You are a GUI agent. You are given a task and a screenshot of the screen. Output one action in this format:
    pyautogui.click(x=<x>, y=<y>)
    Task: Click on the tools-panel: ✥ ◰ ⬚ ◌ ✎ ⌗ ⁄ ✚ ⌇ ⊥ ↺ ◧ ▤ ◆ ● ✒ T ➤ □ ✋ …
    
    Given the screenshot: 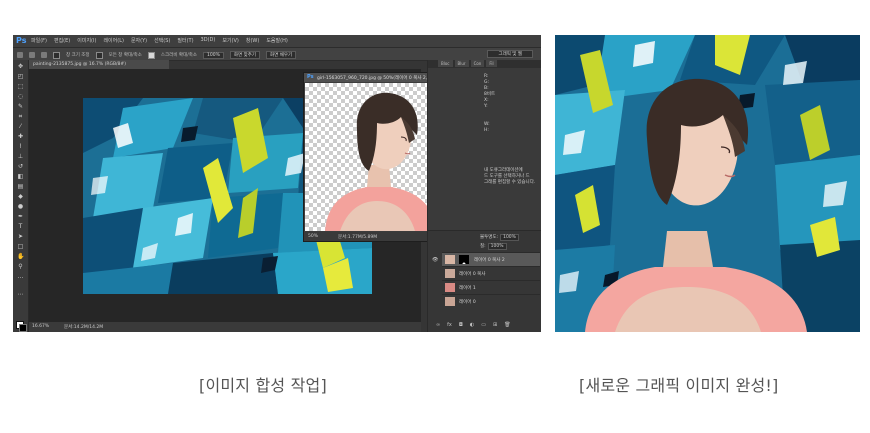 What is the action you would take?
    pyautogui.click(x=21, y=196)
    